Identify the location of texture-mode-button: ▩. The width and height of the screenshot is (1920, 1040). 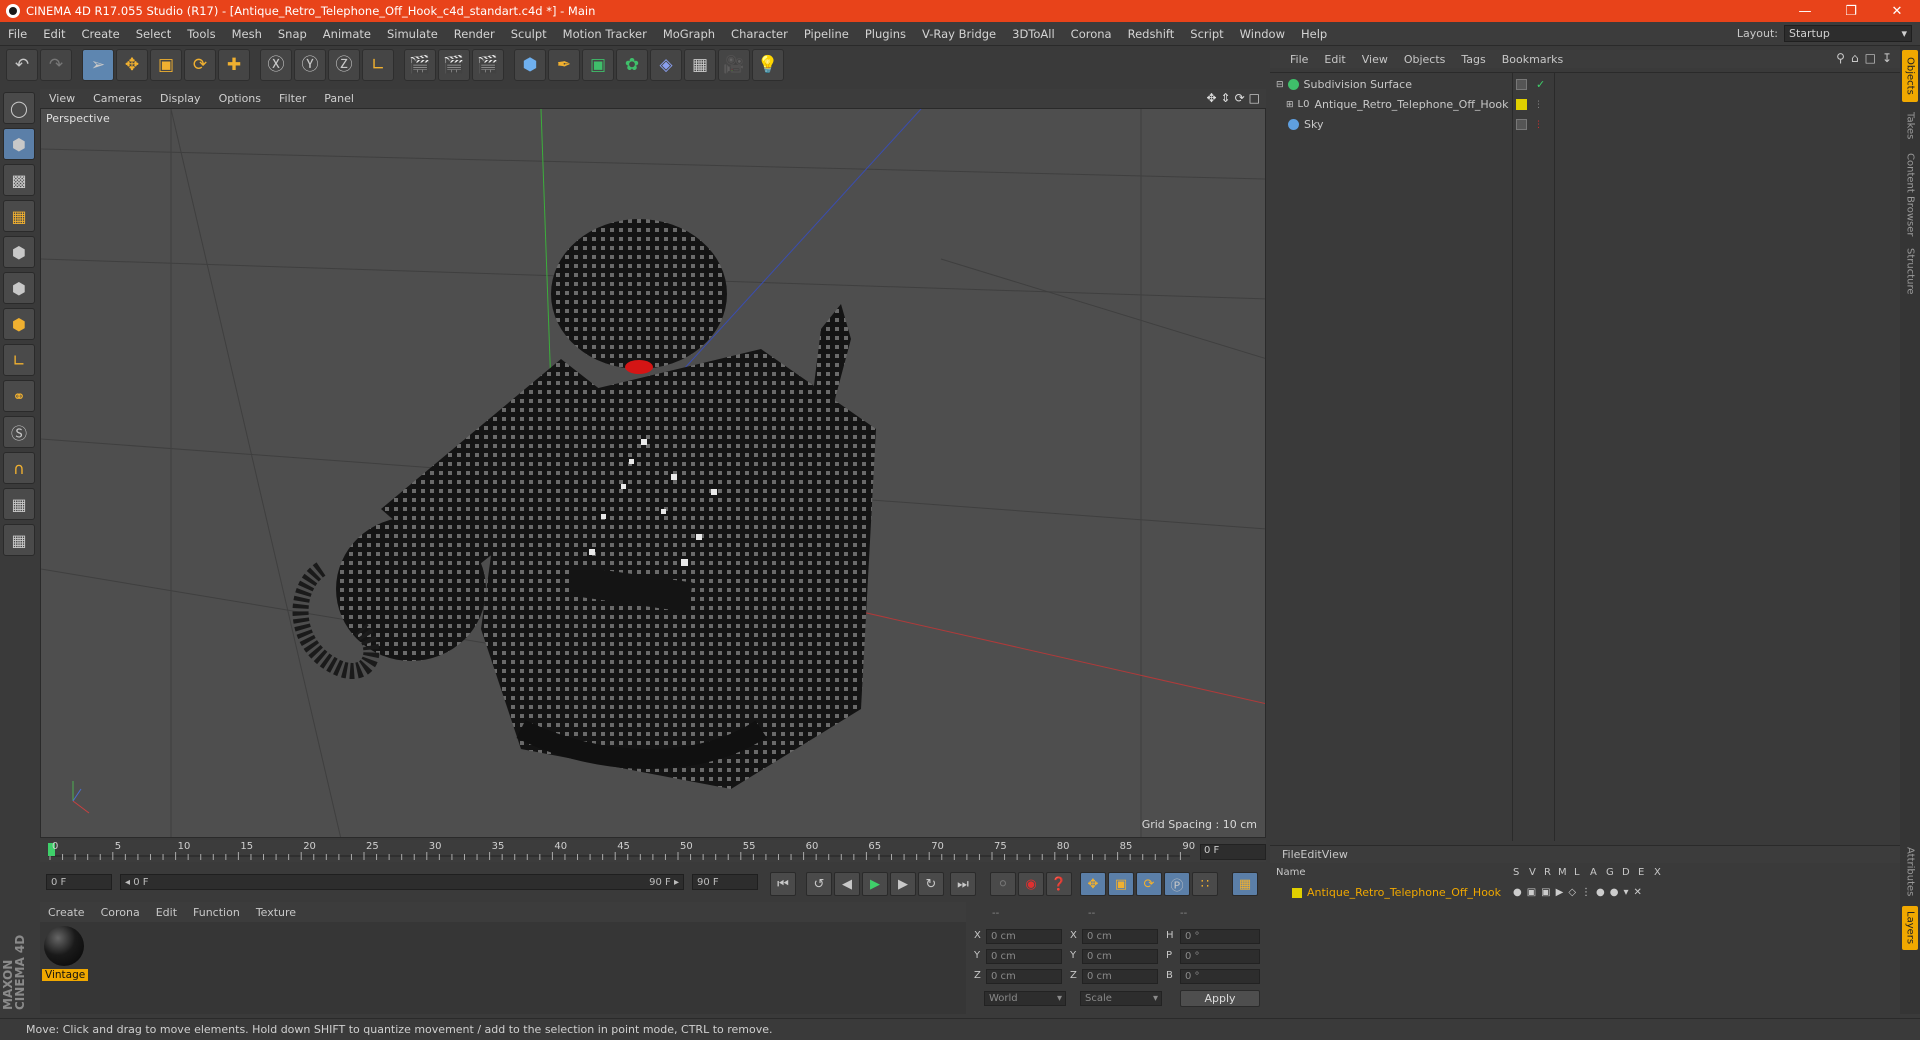
(19, 180).